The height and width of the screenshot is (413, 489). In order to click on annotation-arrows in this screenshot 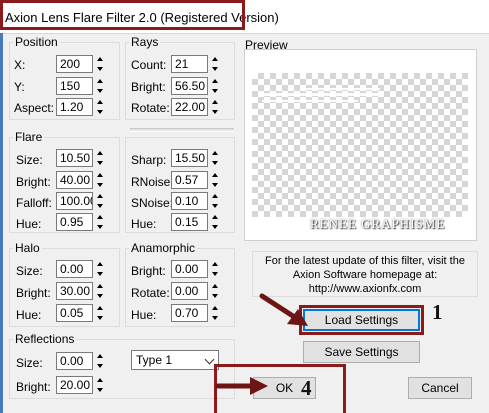, I will do `click(261, 344)`.